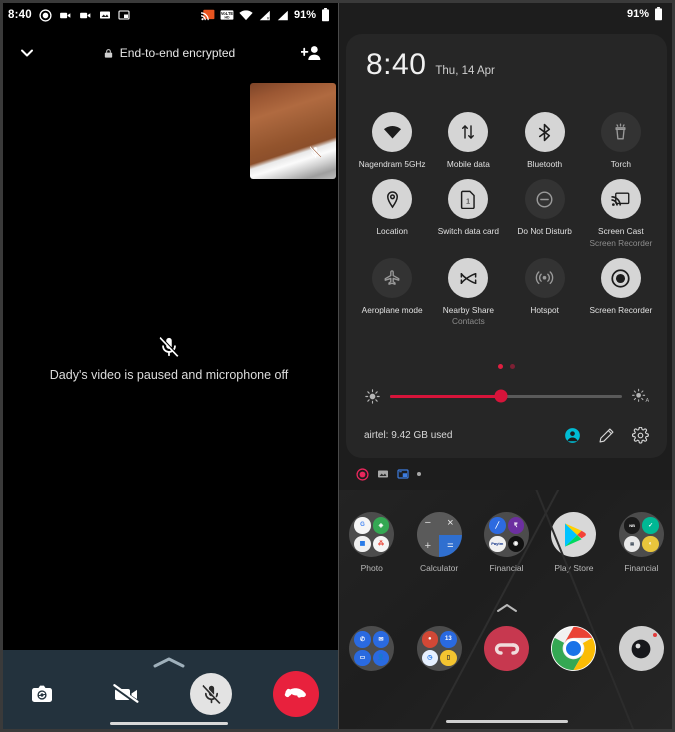  What do you see at coordinates (507, 534) in the screenshot?
I see `financial-folder-icon: ╱ ₹ Paytm ◉` at bounding box center [507, 534].